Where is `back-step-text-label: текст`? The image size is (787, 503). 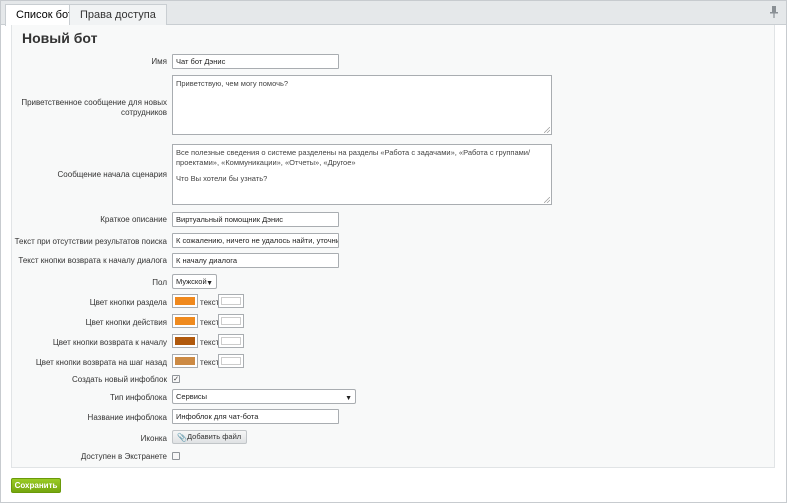
back-step-text-label: текст is located at coordinates (210, 362).